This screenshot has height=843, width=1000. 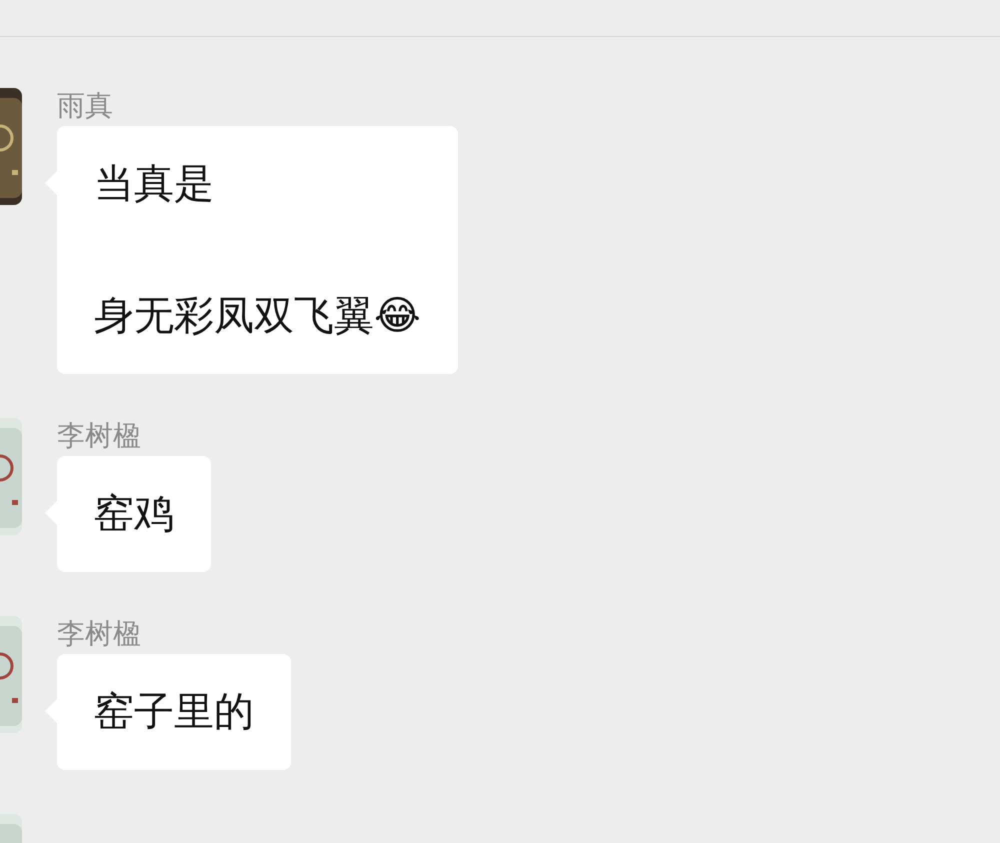 What do you see at coordinates (85, 106) in the screenshot?
I see `sender-name: 雨真` at bounding box center [85, 106].